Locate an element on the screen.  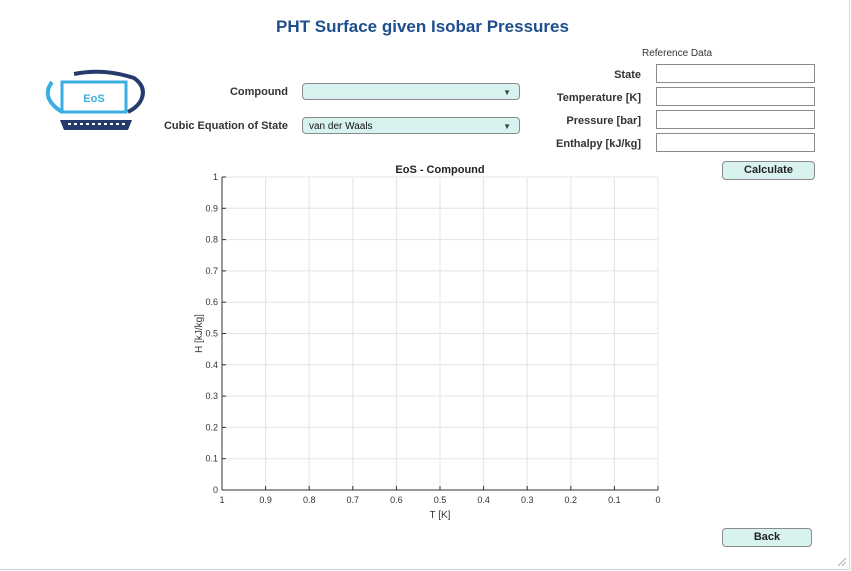
y-tick-label: 1 is located at coordinates (215, 177).